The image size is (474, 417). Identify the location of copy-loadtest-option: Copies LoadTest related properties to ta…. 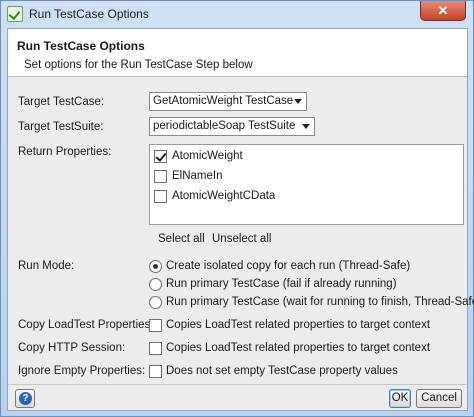
(298, 325).